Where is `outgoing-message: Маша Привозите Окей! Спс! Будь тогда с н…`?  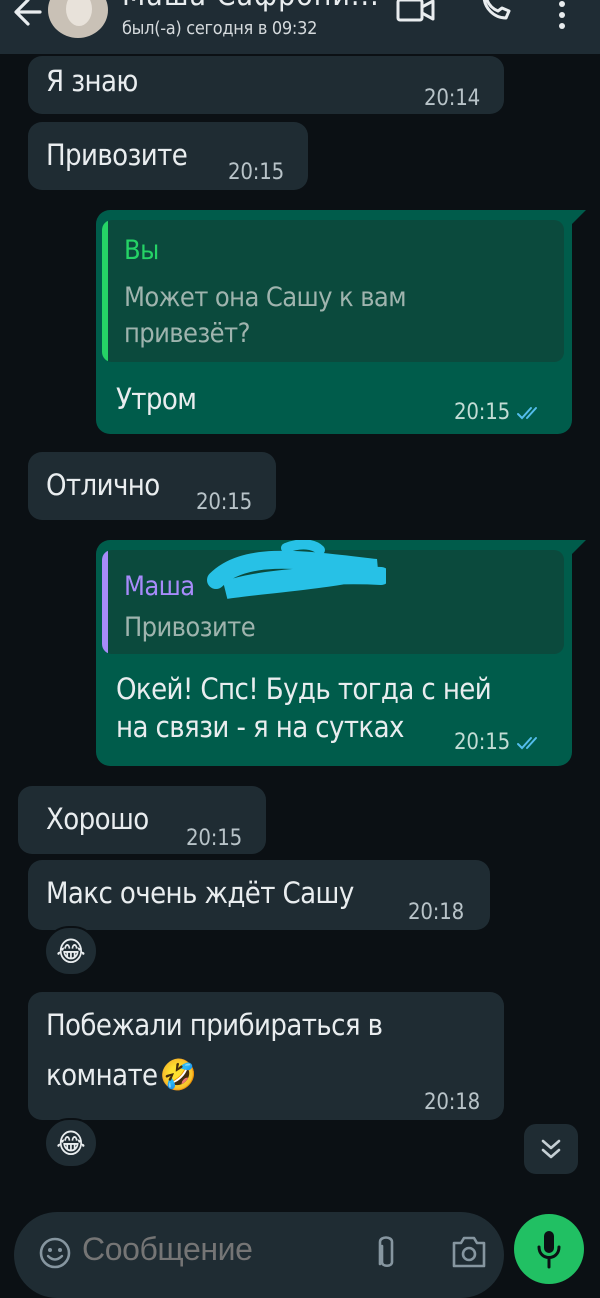 outgoing-message: Маша Привозите Окей! Спс! Будь тогда с н… is located at coordinates (334, 653).